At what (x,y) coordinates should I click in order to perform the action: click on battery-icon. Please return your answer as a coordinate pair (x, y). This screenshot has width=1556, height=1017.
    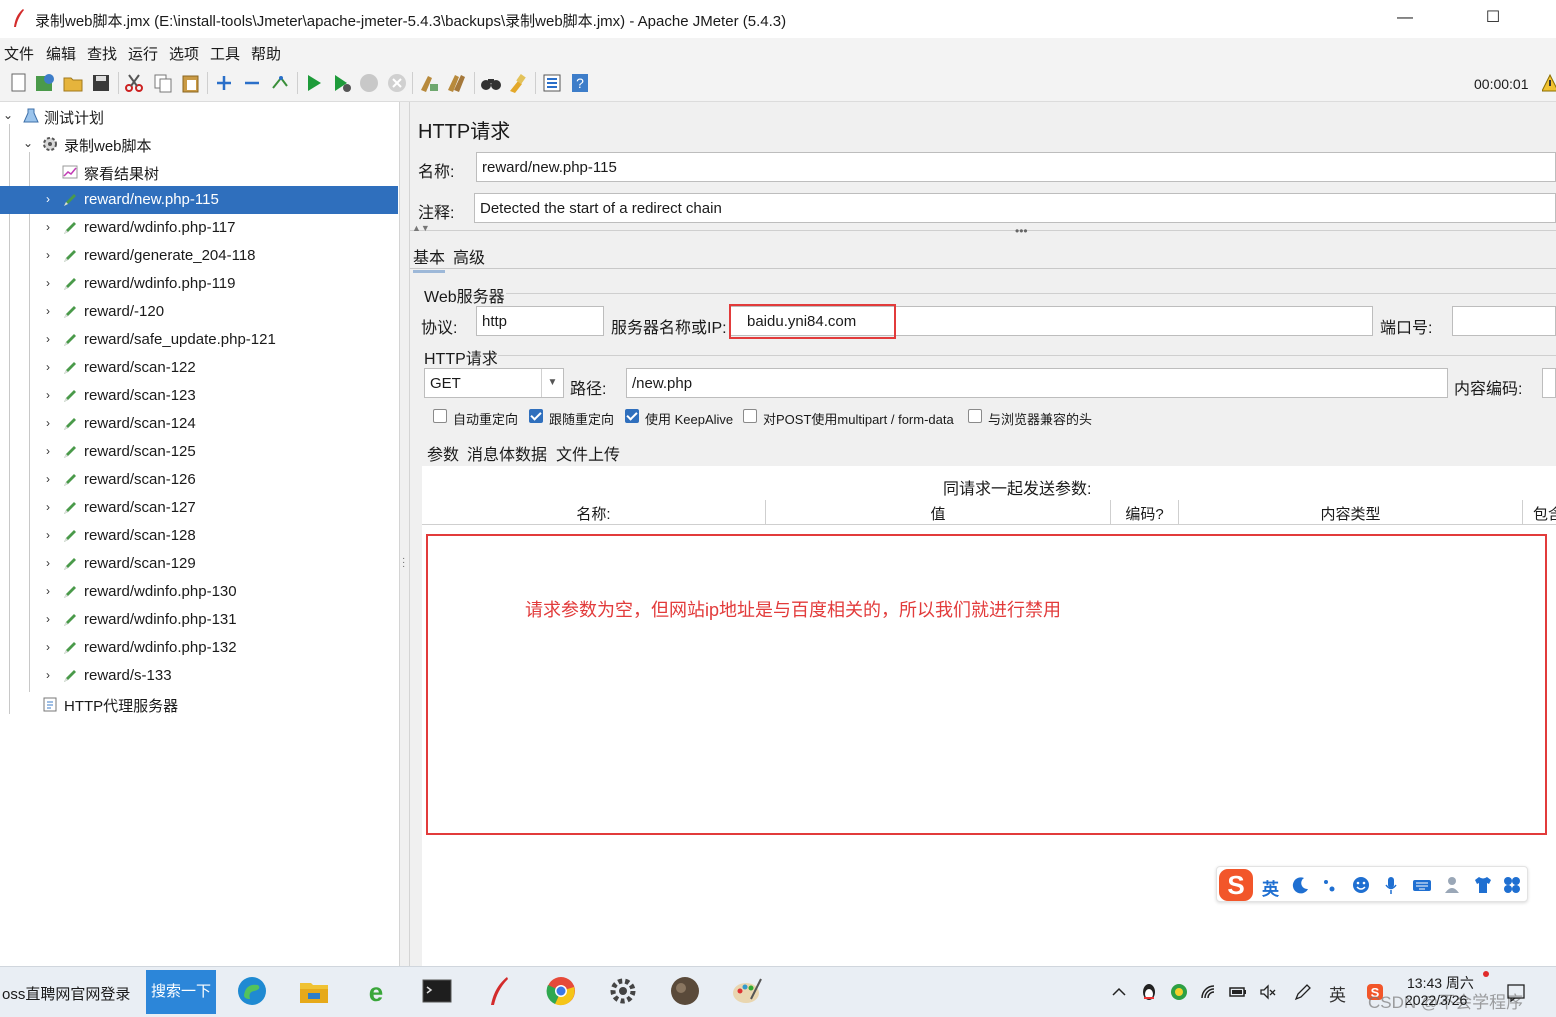
    Looking at the image, I should click on (1238, 992).